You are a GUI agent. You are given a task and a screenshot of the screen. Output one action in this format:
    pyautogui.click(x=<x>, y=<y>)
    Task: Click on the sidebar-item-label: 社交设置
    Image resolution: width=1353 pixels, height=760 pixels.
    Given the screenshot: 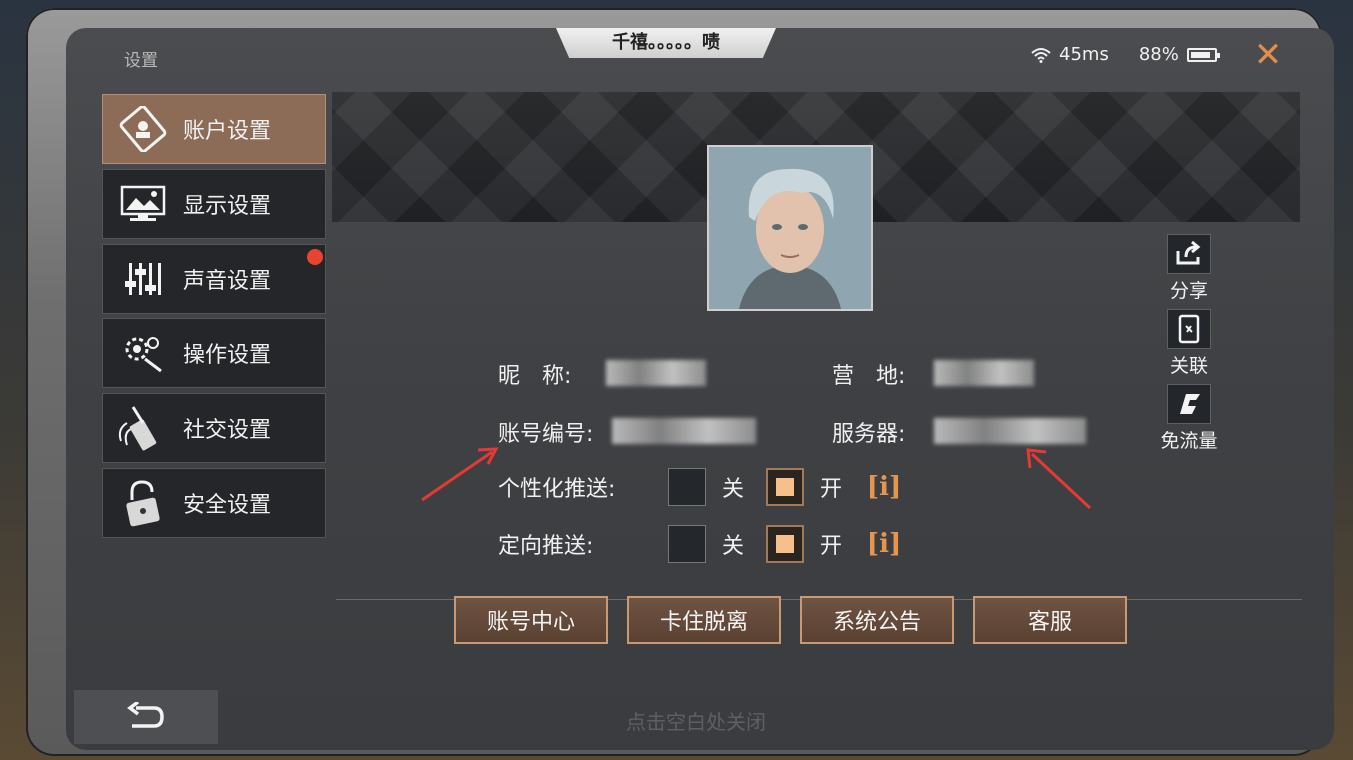 What is the action you would take?
    pyautogui.click(x=227, y=431)
    